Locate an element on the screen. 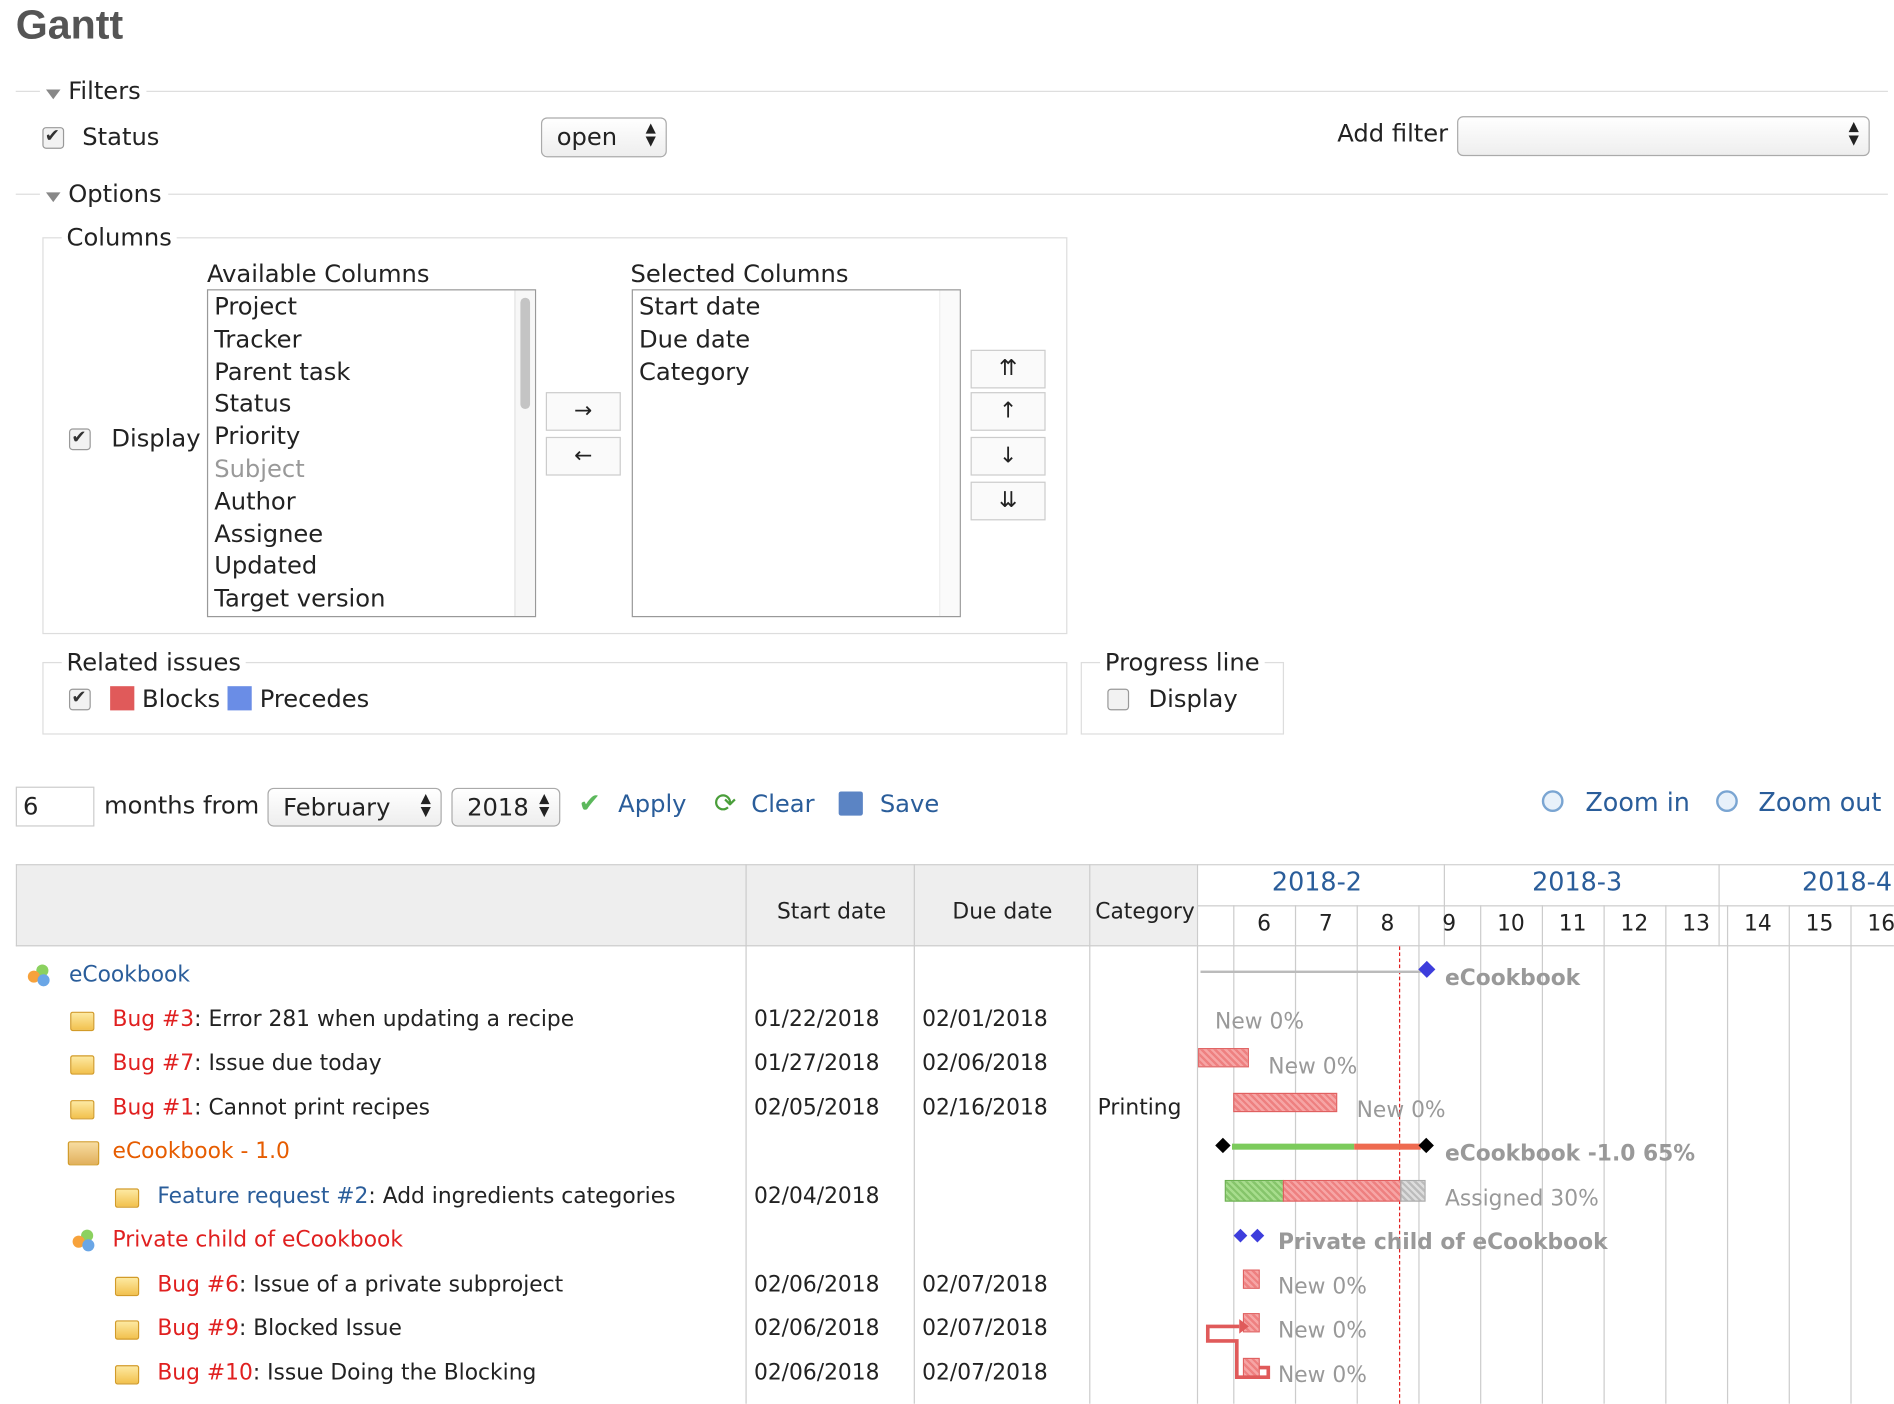  list-item: Status is located at coordinates (371, 404).